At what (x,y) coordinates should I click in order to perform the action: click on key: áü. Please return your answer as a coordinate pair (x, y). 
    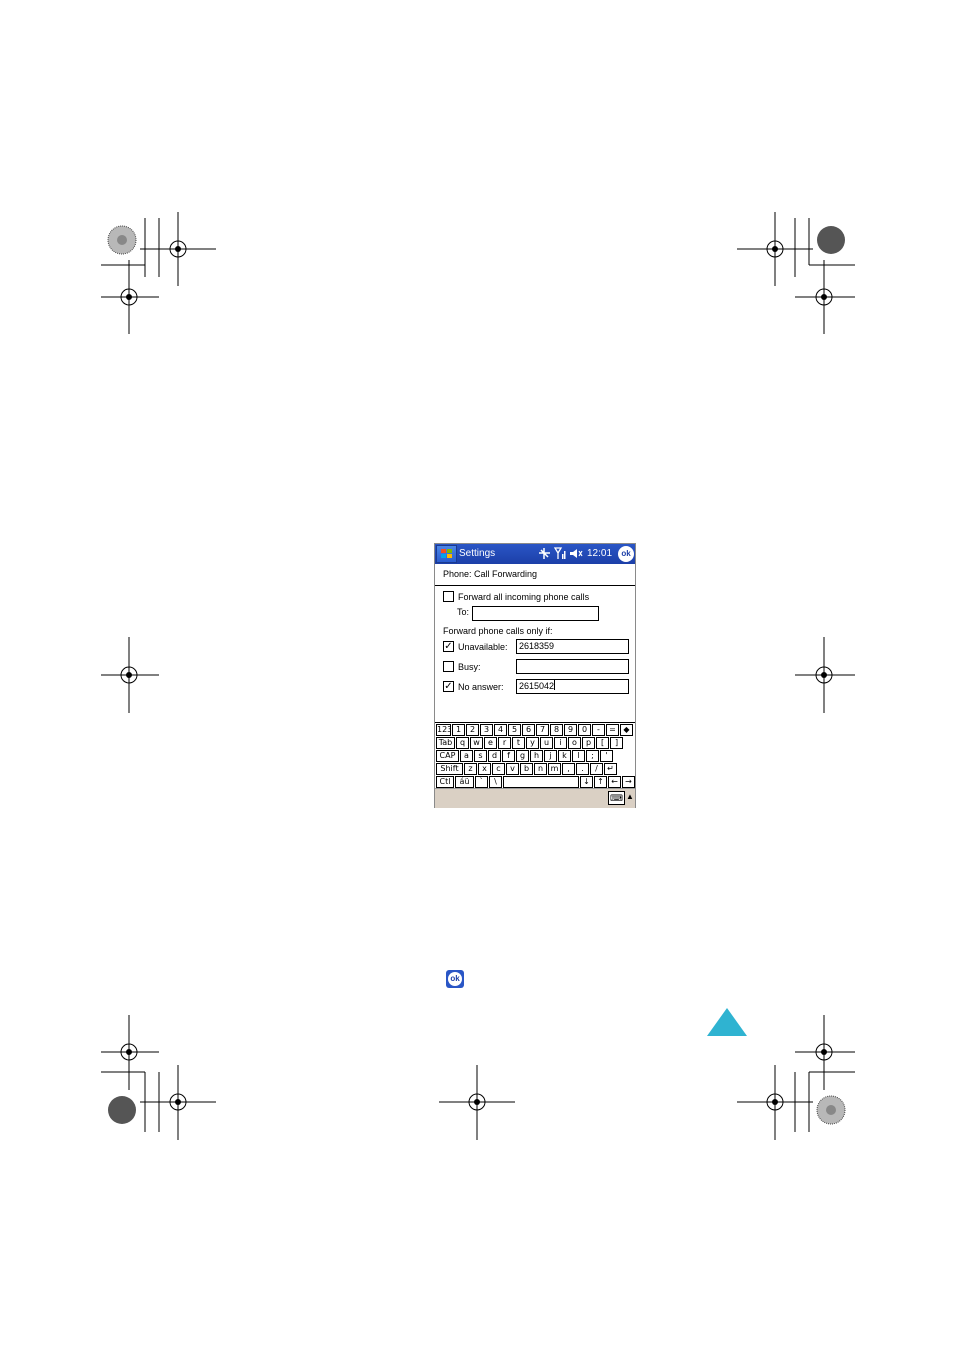
    Looking at the image, I should click on (464, 782).